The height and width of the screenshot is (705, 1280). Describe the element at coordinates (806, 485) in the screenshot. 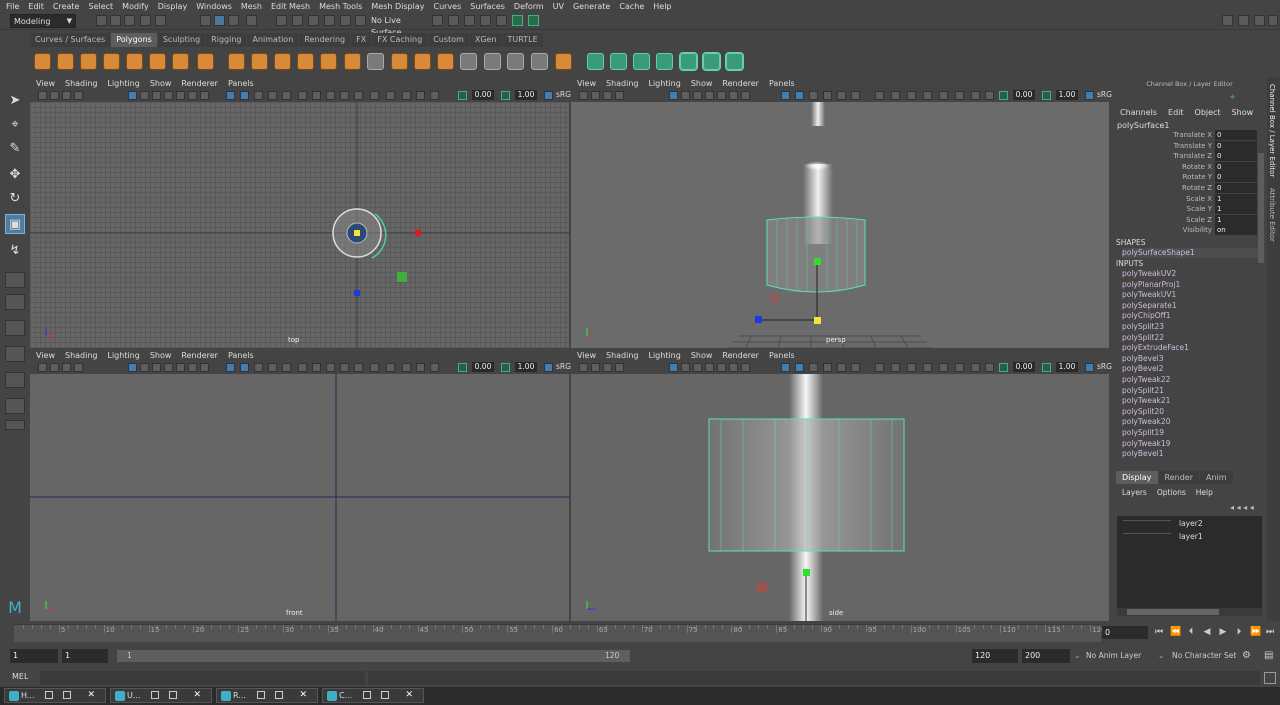

I see `mesh-object` at that location.